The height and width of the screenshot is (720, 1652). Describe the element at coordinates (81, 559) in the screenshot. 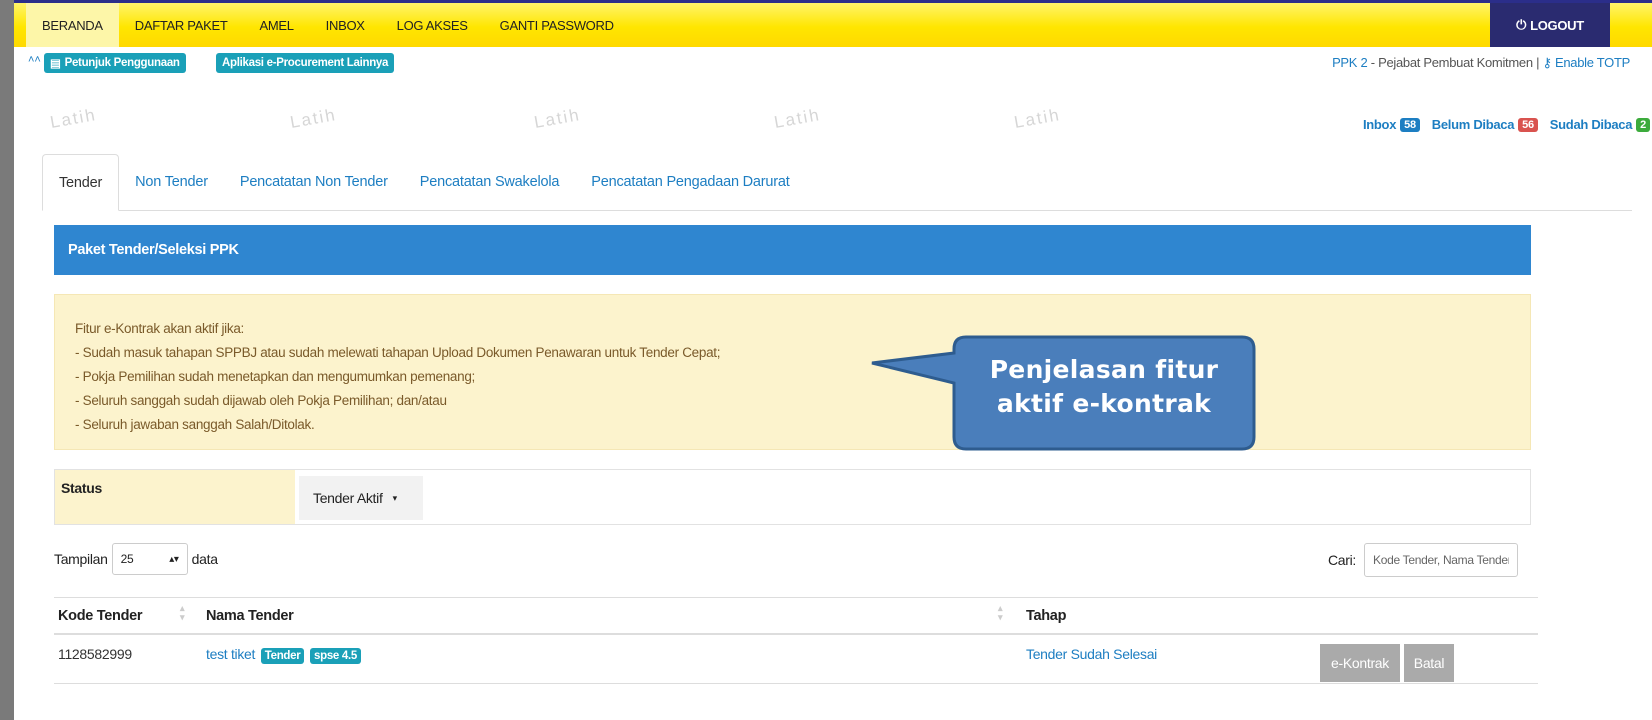

I see `show-label: Tampilan` at that location.